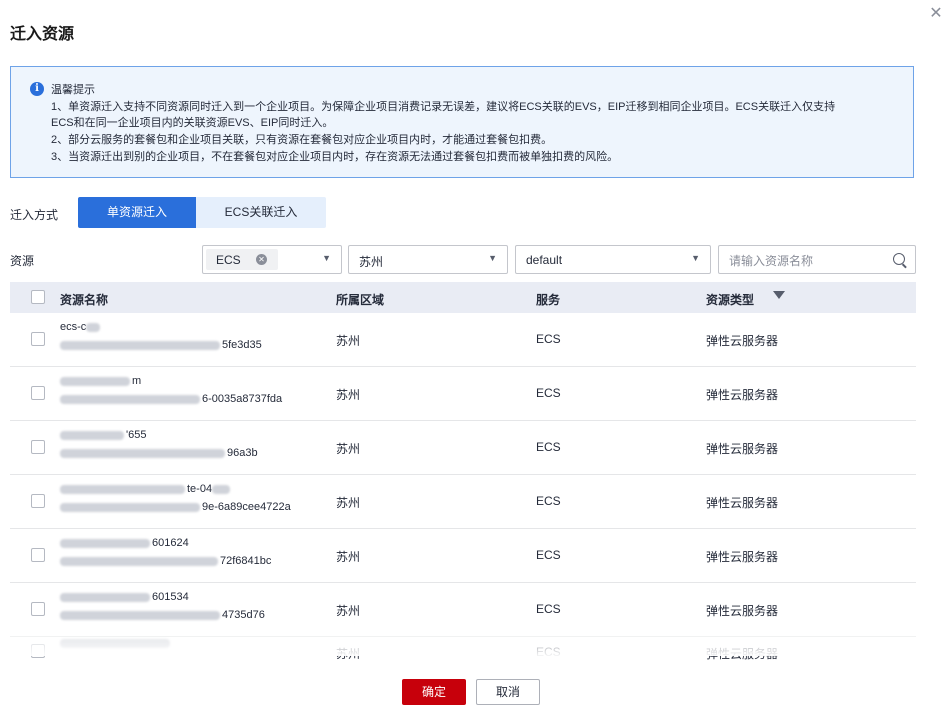  What do you see at coordinates (434, 692) in the screenshot?
I see `confirm-button: 确定` at bounding box center [434, 692].